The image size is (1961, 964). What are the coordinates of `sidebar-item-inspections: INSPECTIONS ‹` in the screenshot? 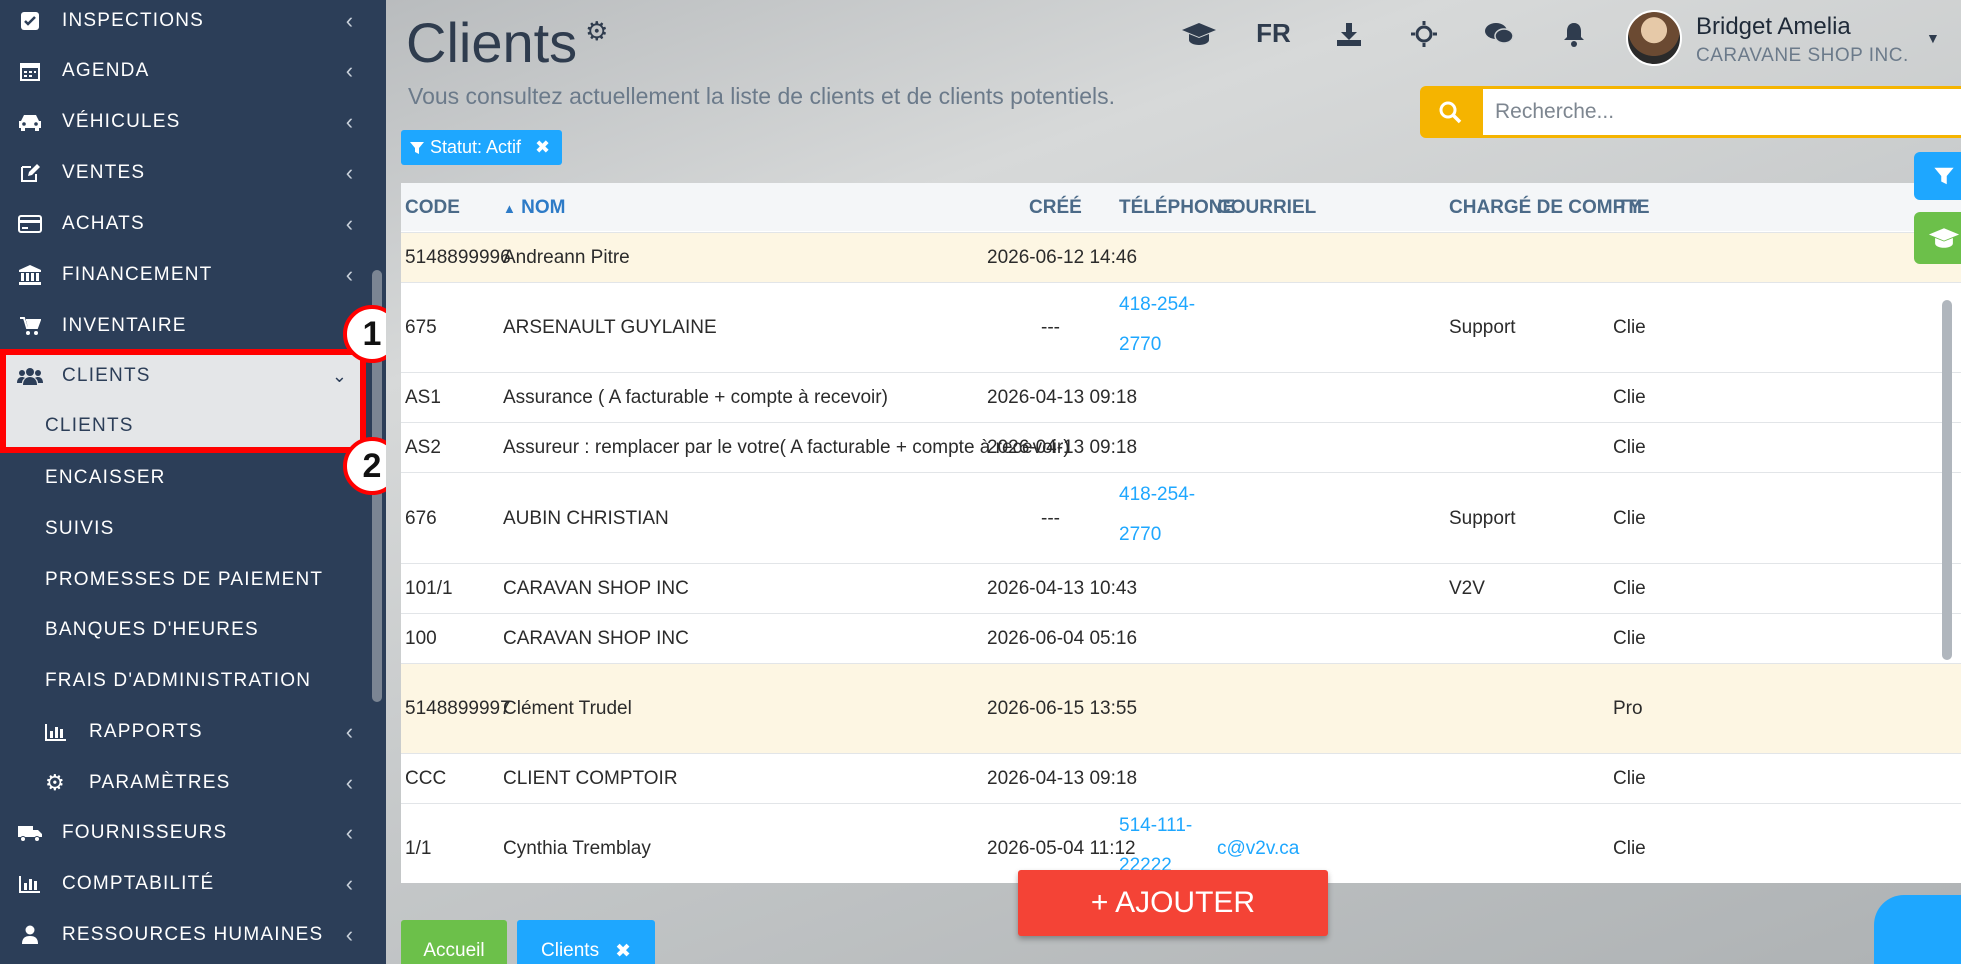 It's located at (185, 23).